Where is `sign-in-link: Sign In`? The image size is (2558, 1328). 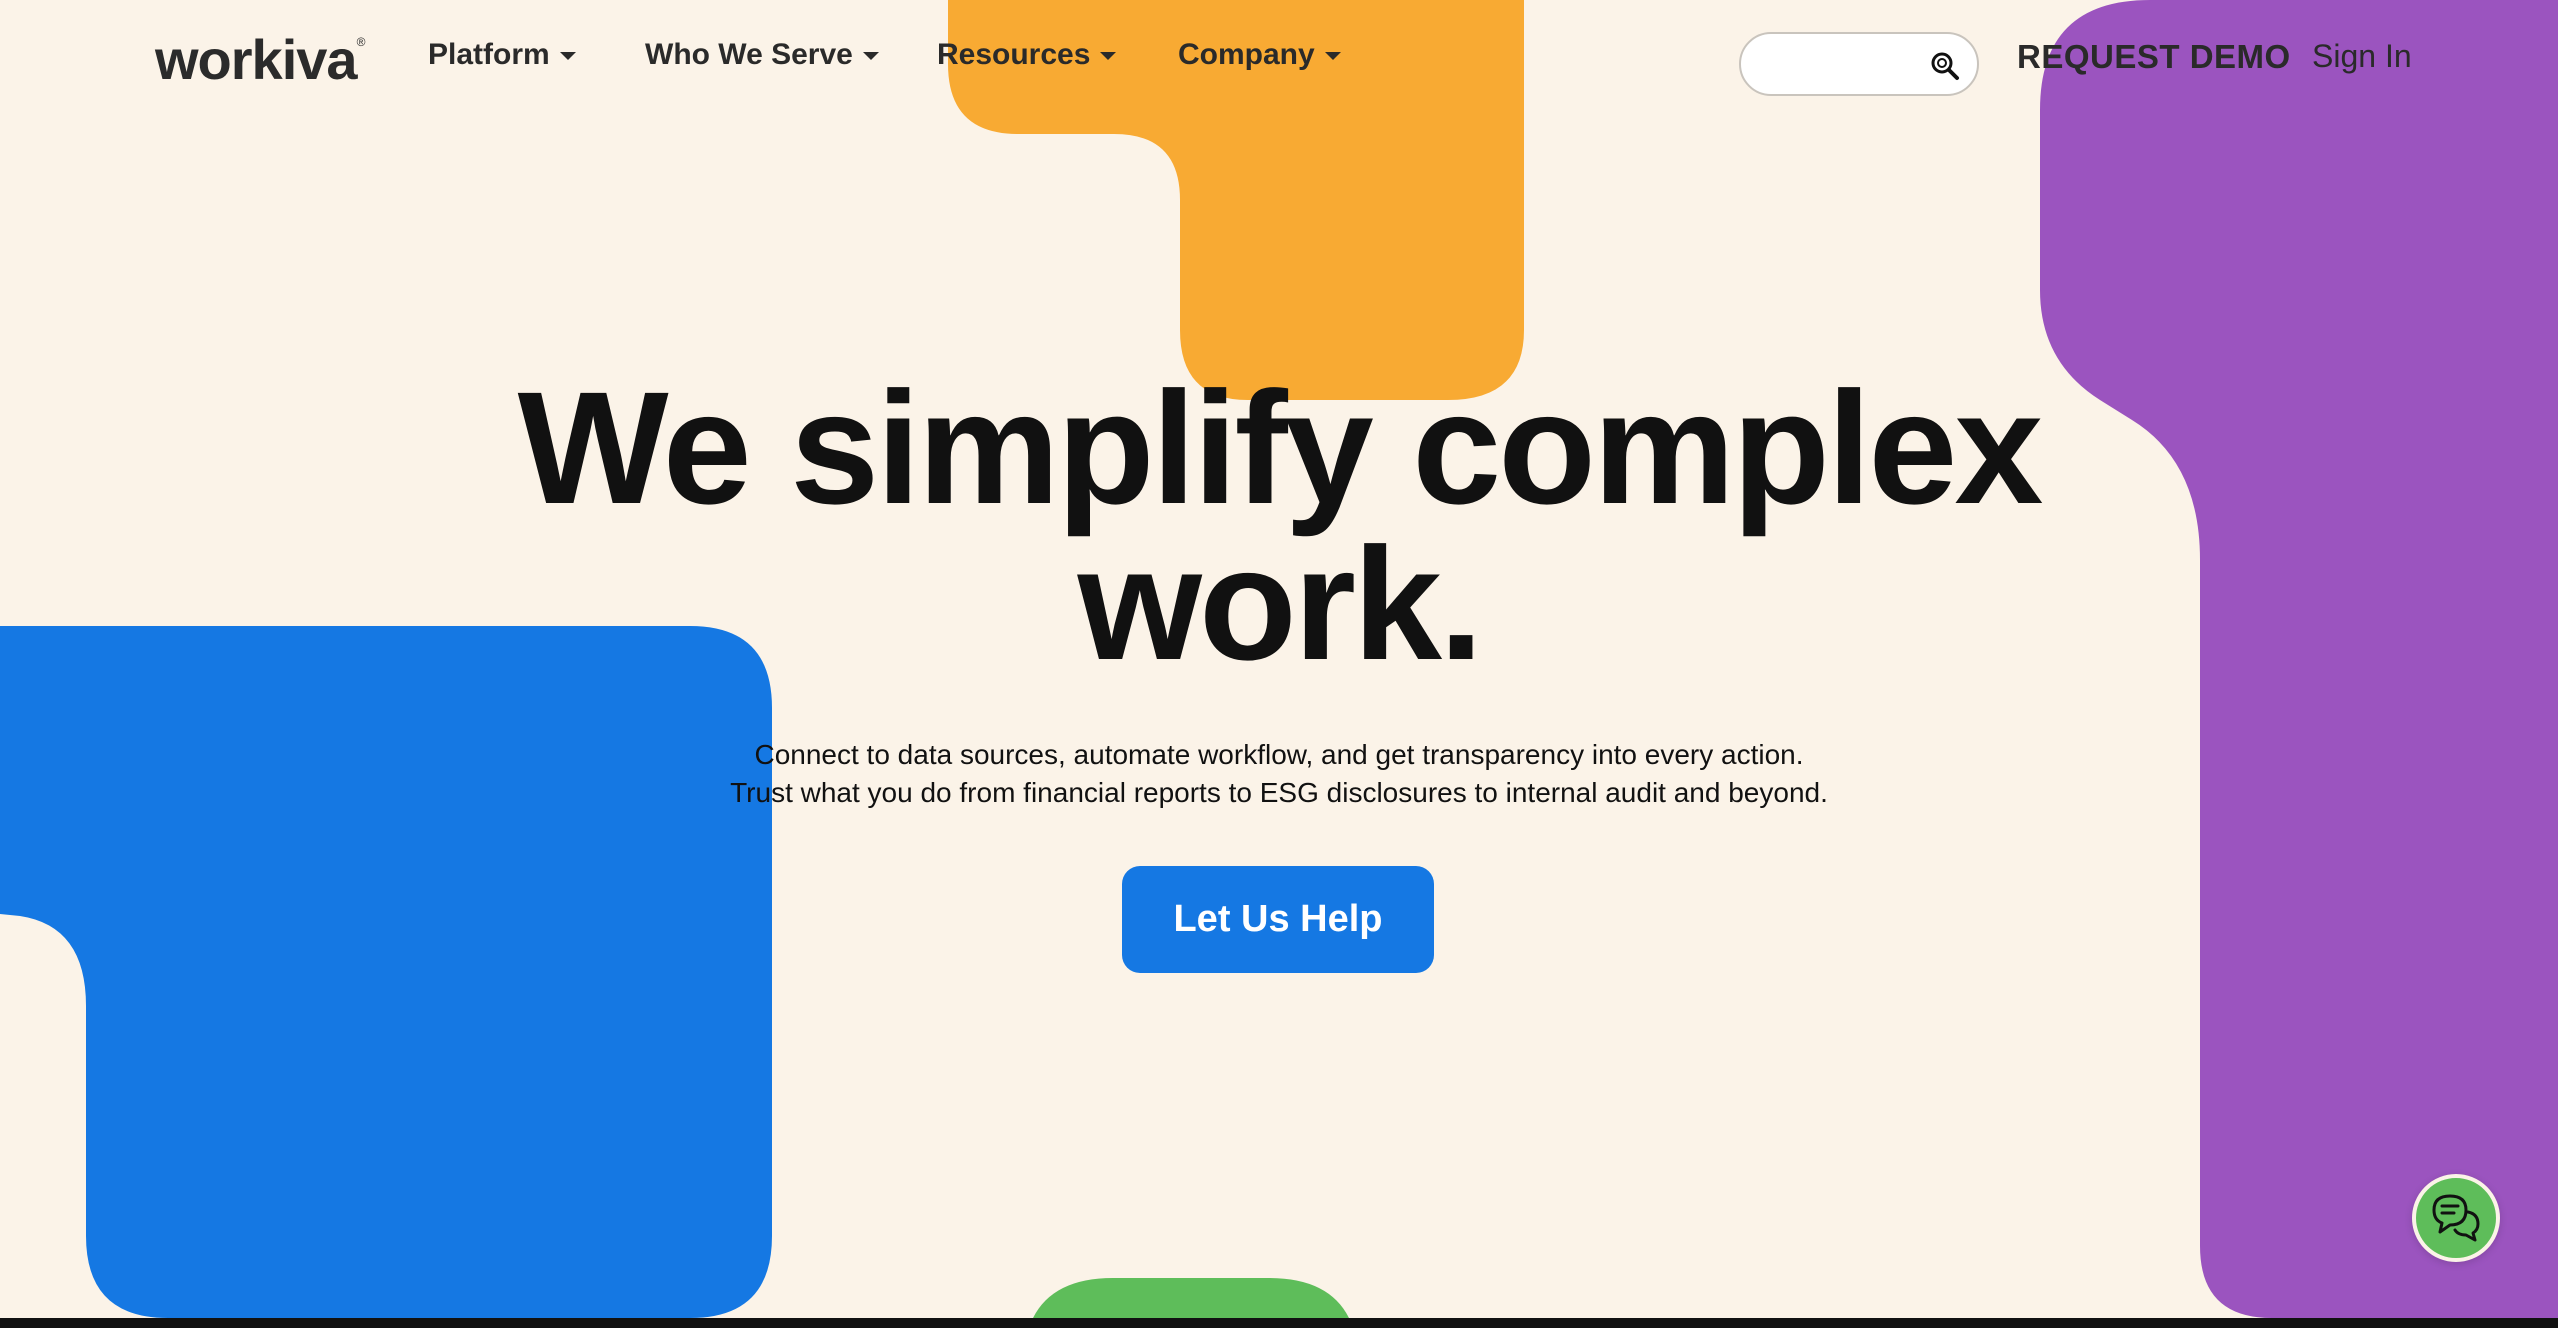
sign-in-link: Sign In is located at coordinates (2362, 56).